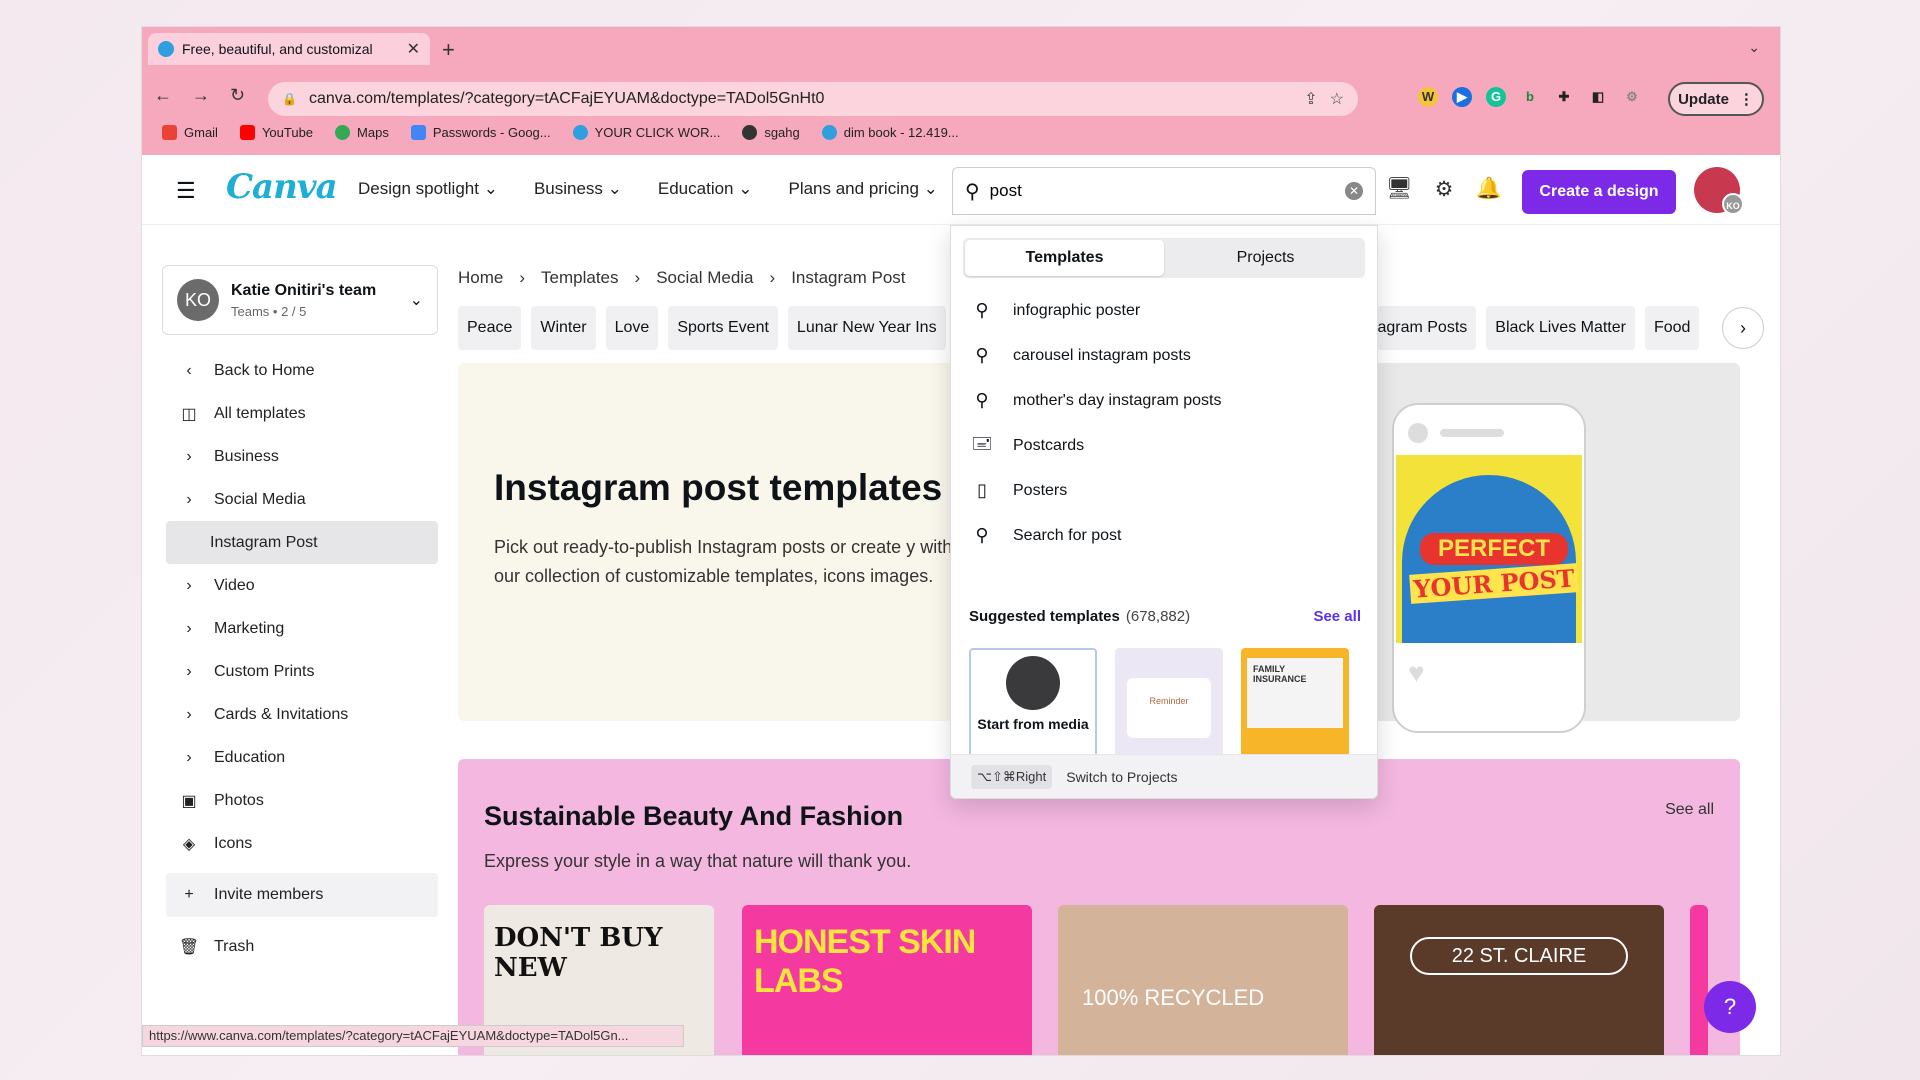 The height and width of the screenshot is (1080, 1920). Describe the element at coordinates (1746, 99) in the screenshot. I see `more-menu-icon: ⋮` at that location.